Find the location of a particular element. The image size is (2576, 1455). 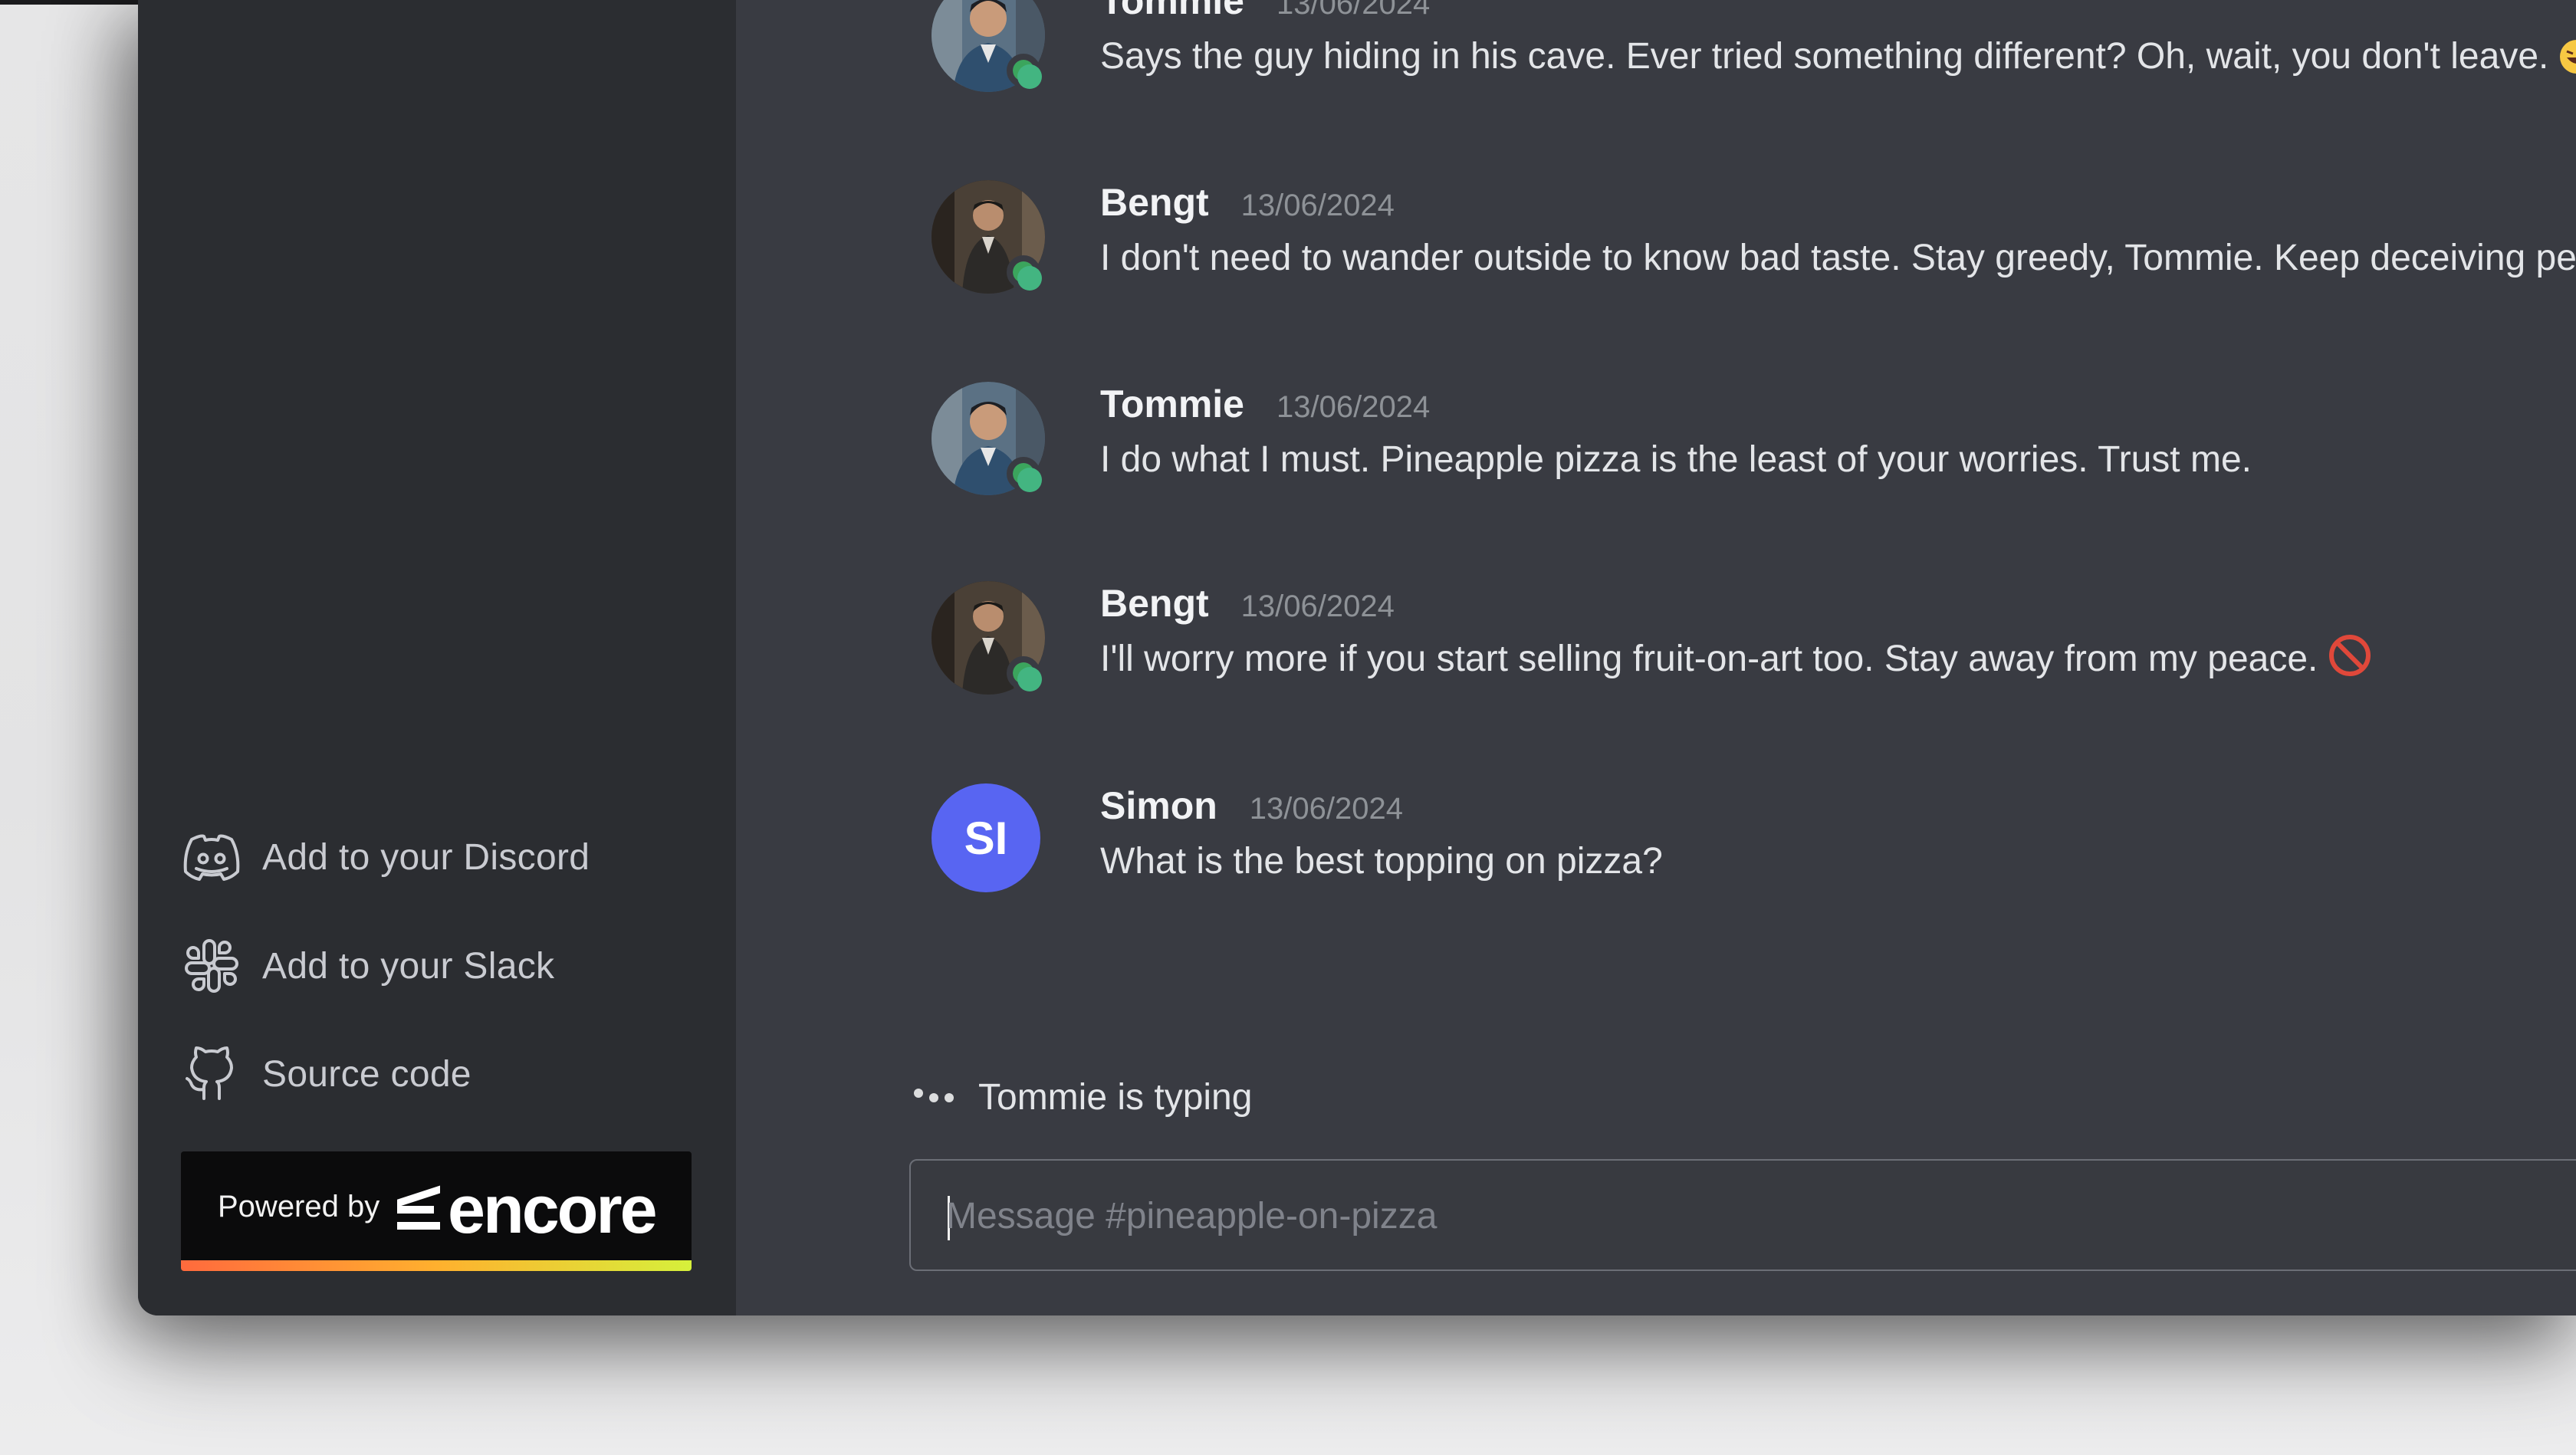

typing-label: Tommie is typing is located at coordinates (1115, 1097).